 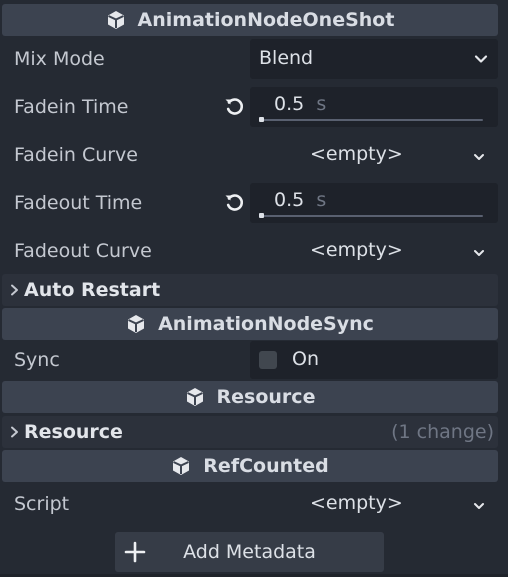 I want to click on property-sync: Sync On, so click(x=254, y=360).